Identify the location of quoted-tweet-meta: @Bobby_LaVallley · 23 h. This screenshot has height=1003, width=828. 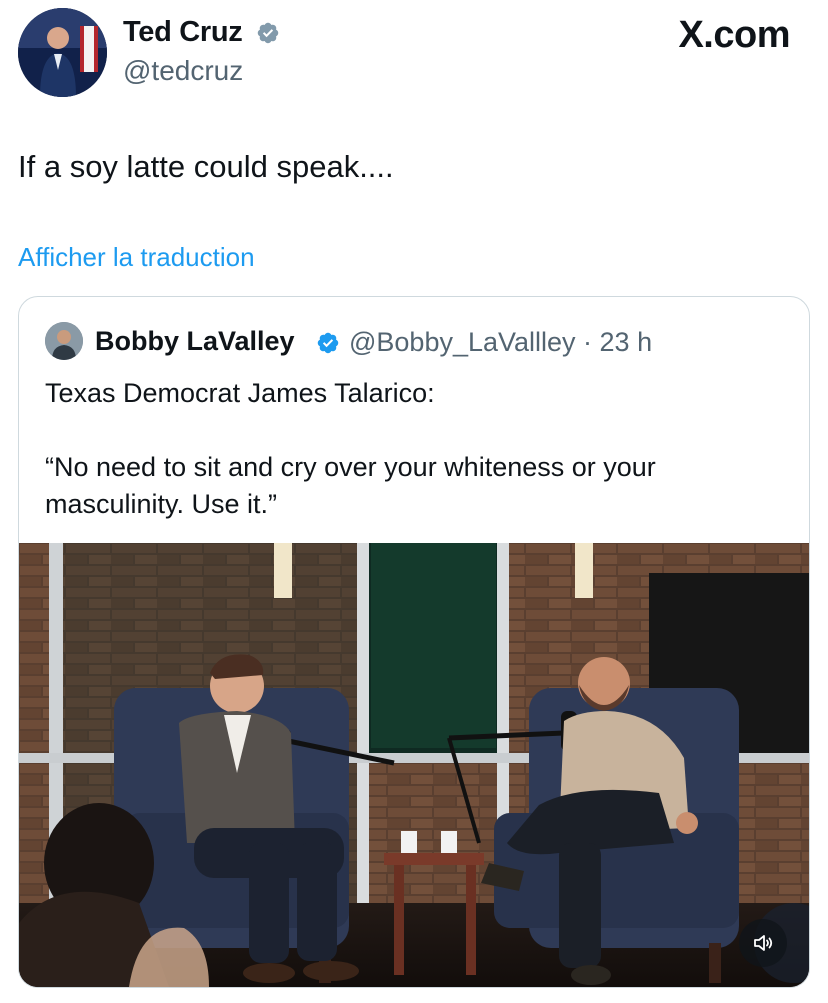
(500, 342).